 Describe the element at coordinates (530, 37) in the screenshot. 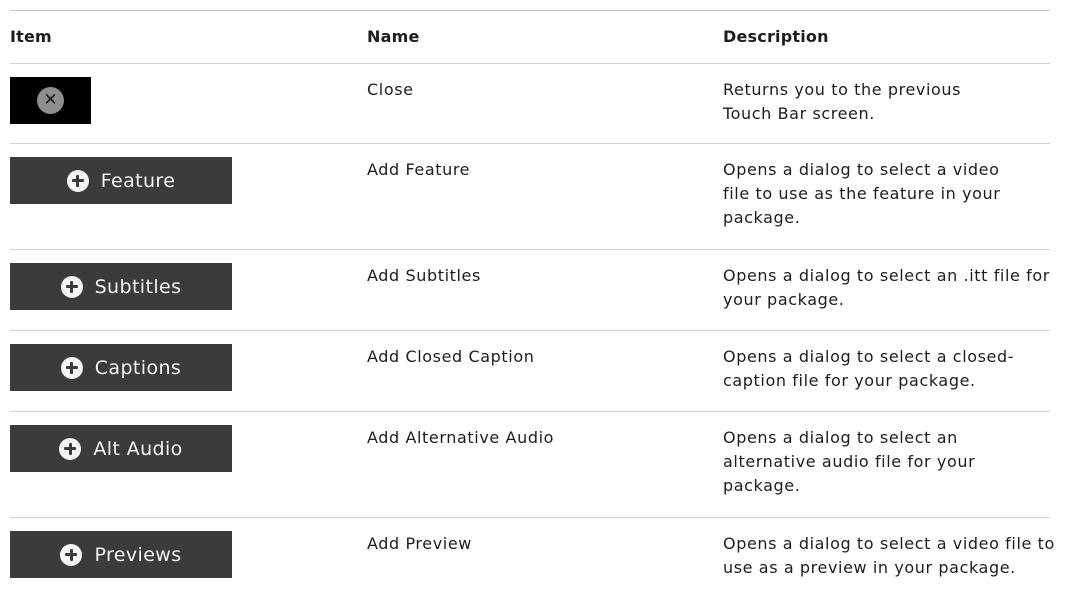

I see `table-header-row: Item Name Description` at that location.